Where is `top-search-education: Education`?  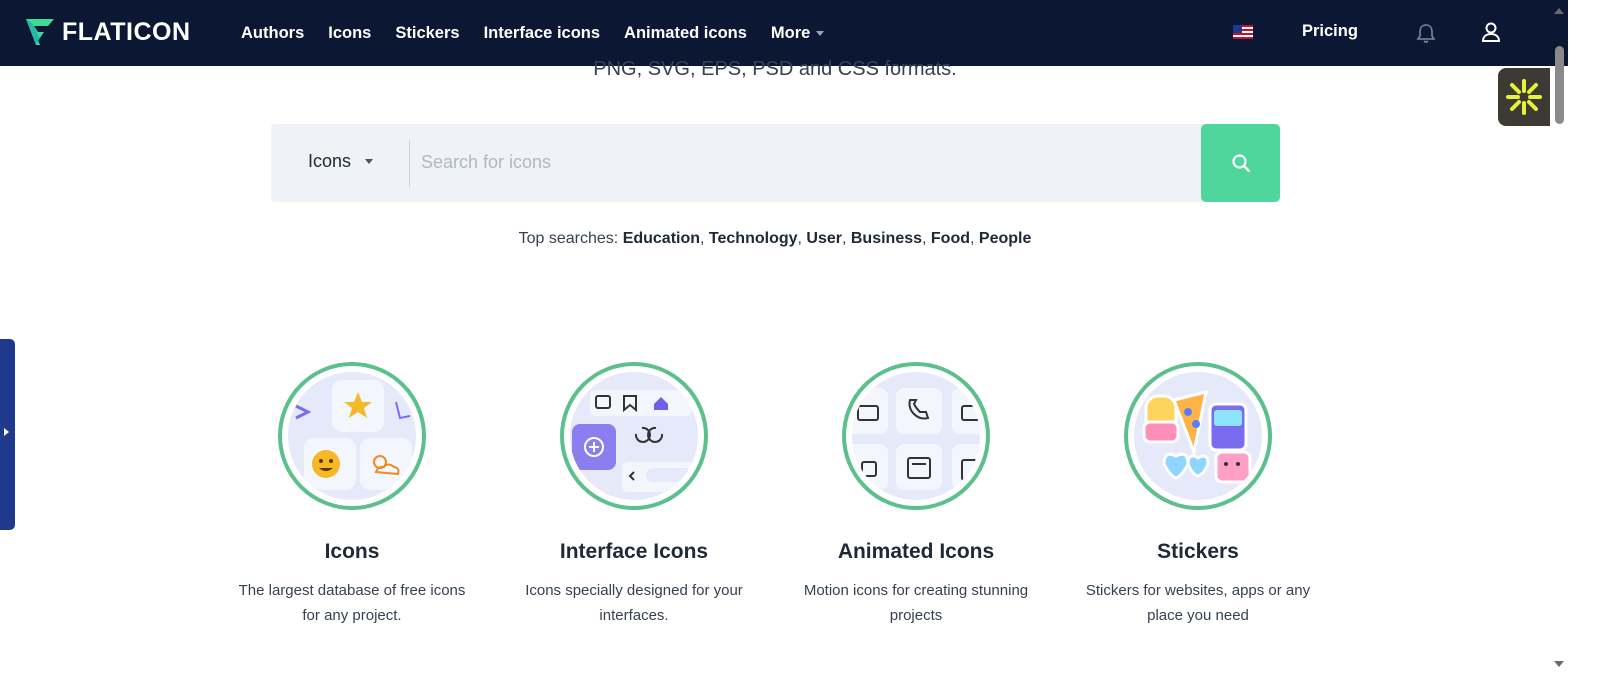
top-search-education: Education is located at coordinates (661, 238).